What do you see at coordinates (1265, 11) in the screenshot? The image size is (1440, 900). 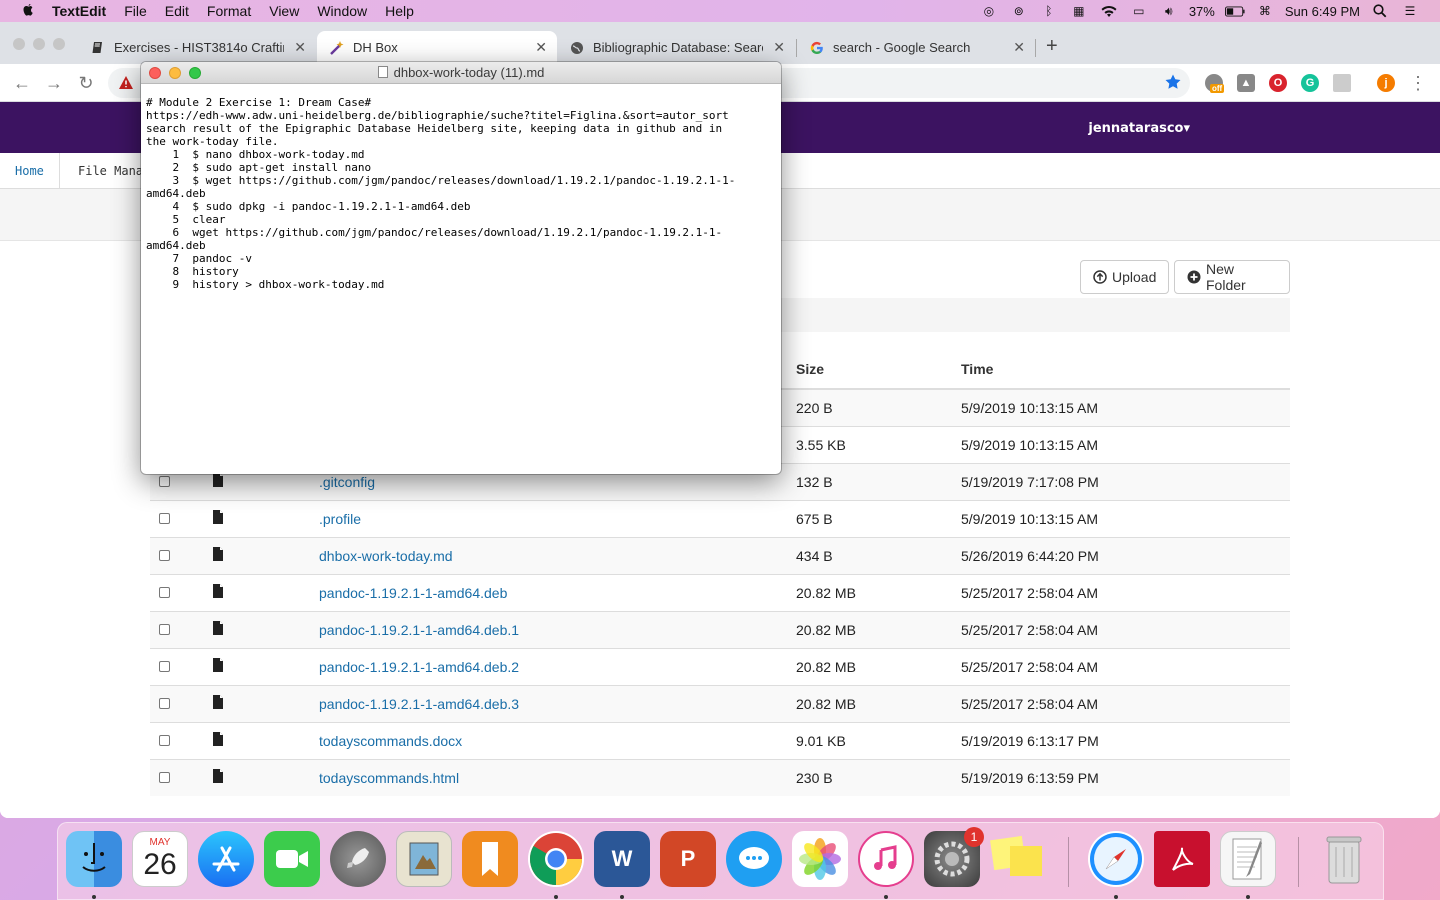 I see `input-source-icon: ⌘` at bounding box center [1265, 11].